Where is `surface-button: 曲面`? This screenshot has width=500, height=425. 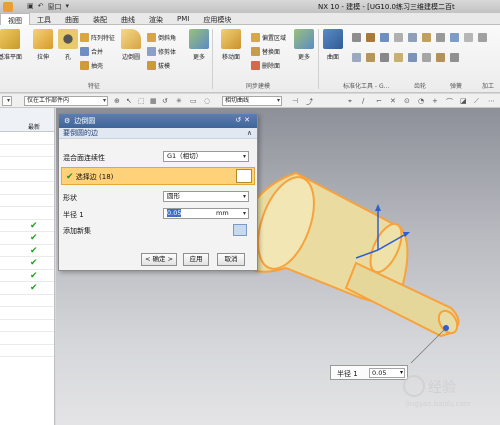 surface-button: 曲面 is located at coordinates (333, 45).